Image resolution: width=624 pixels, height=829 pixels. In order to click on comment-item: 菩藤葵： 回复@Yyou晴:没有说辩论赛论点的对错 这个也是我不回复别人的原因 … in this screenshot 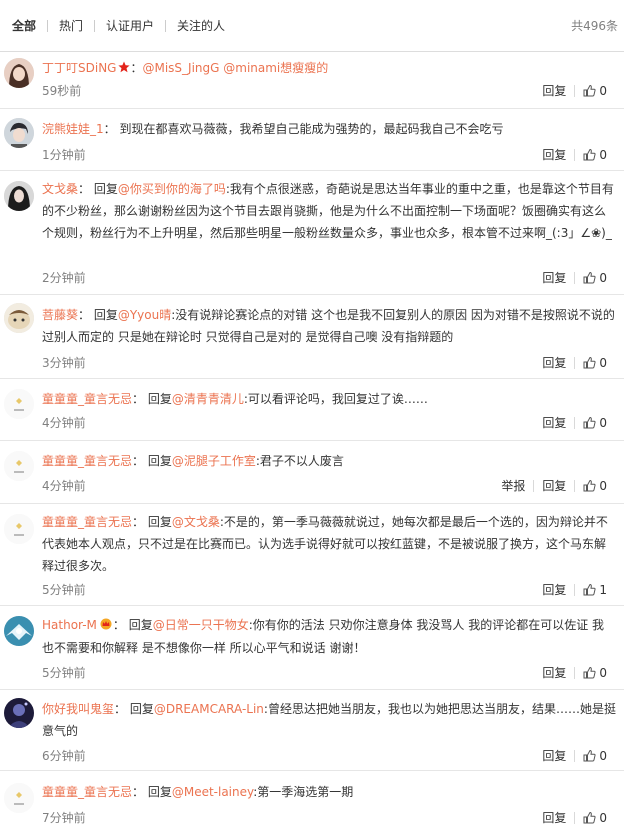, I will do `click(312, 337)`.